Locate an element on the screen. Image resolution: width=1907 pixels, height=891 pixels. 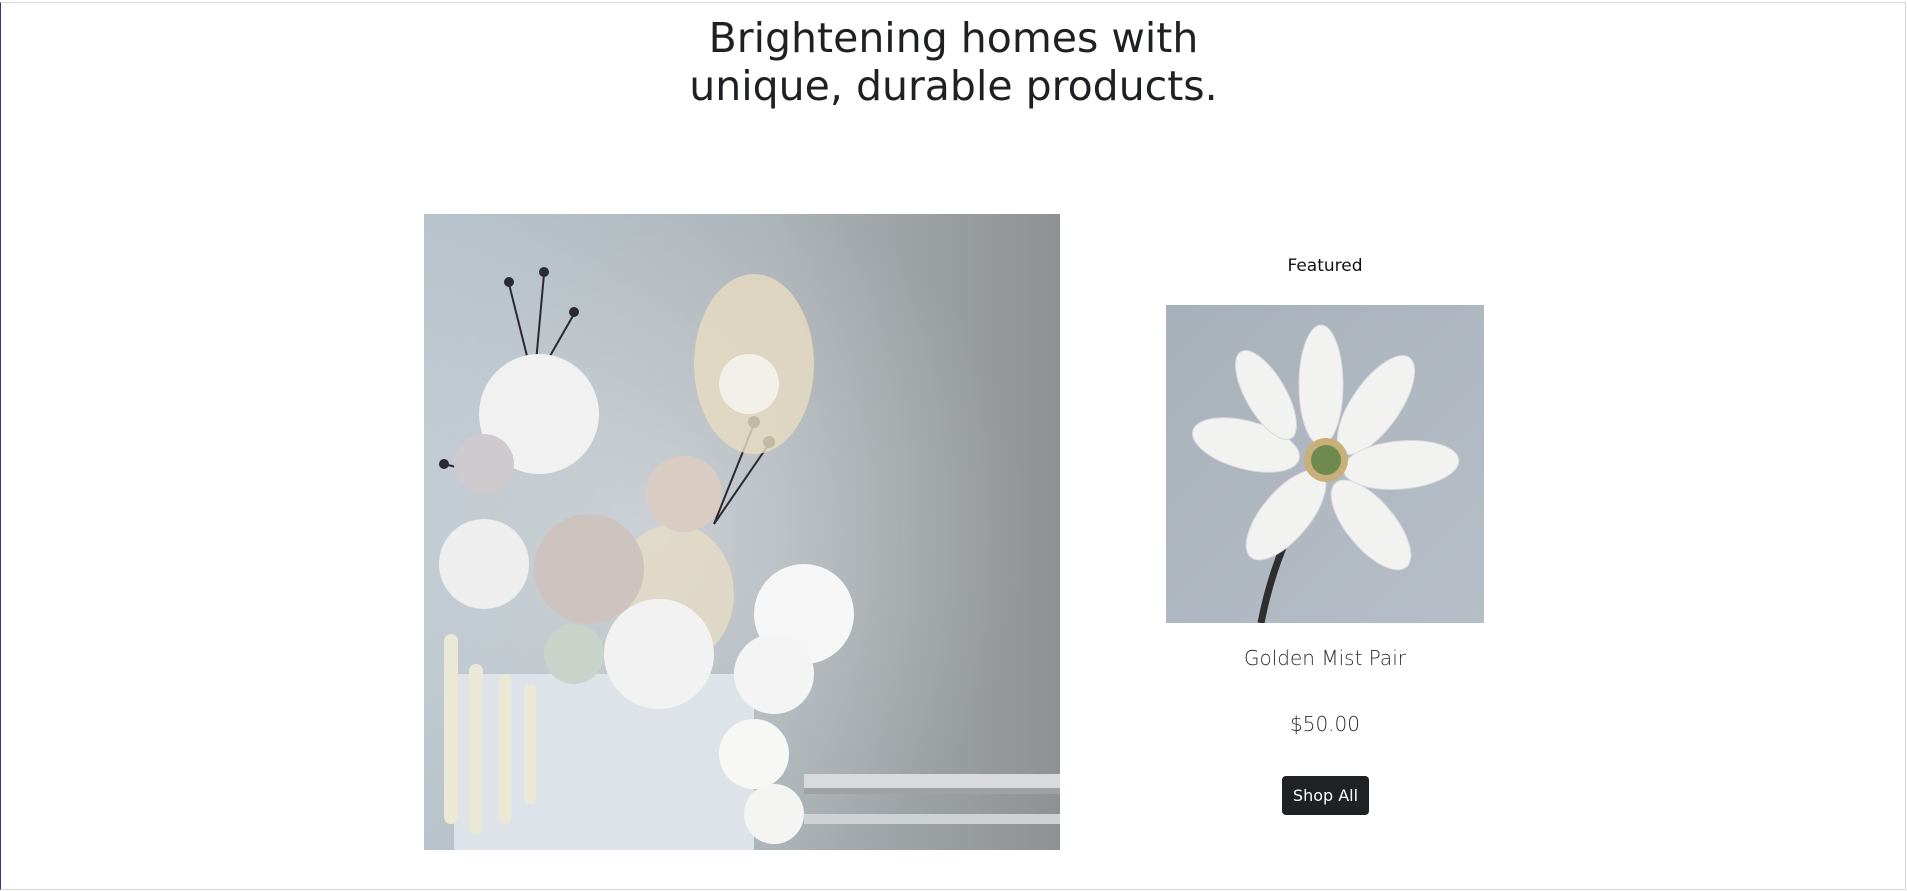
product-image is located at coordinates (1325, 464).